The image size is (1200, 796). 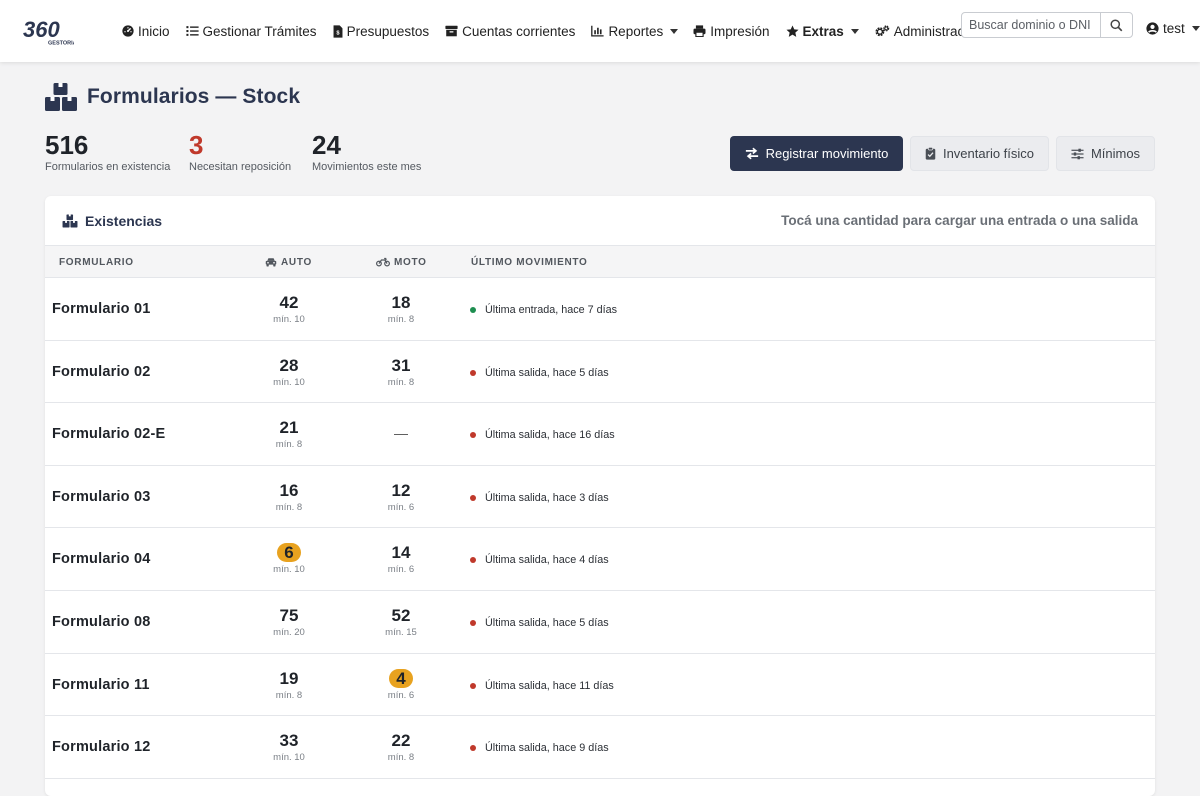 I want to click on quantity-value: 75, so click(x=289, y=615).